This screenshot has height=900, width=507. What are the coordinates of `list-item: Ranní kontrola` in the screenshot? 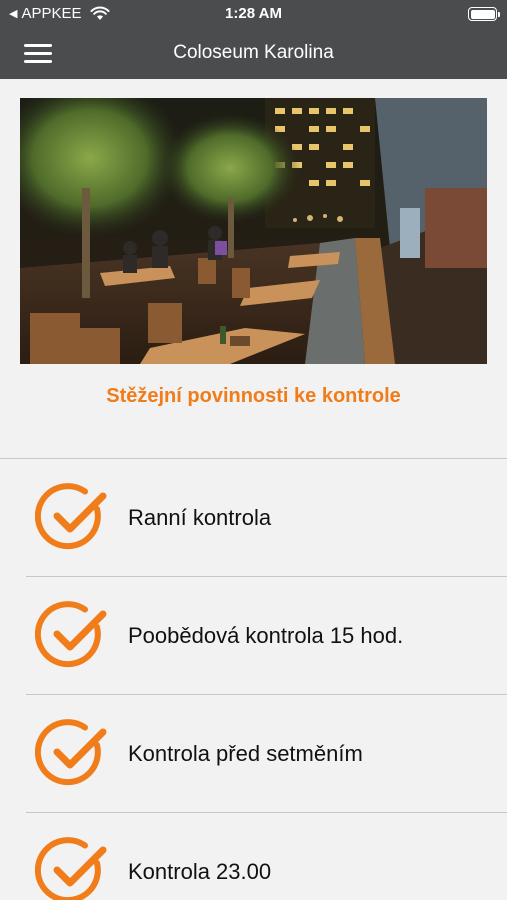 It's located at (253, 518).